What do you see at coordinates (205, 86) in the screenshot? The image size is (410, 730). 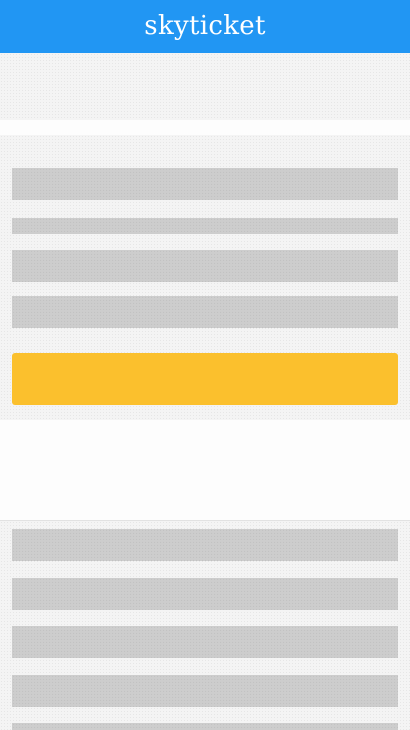 I see `banner-placeholder` at bounding box center [205, 86].